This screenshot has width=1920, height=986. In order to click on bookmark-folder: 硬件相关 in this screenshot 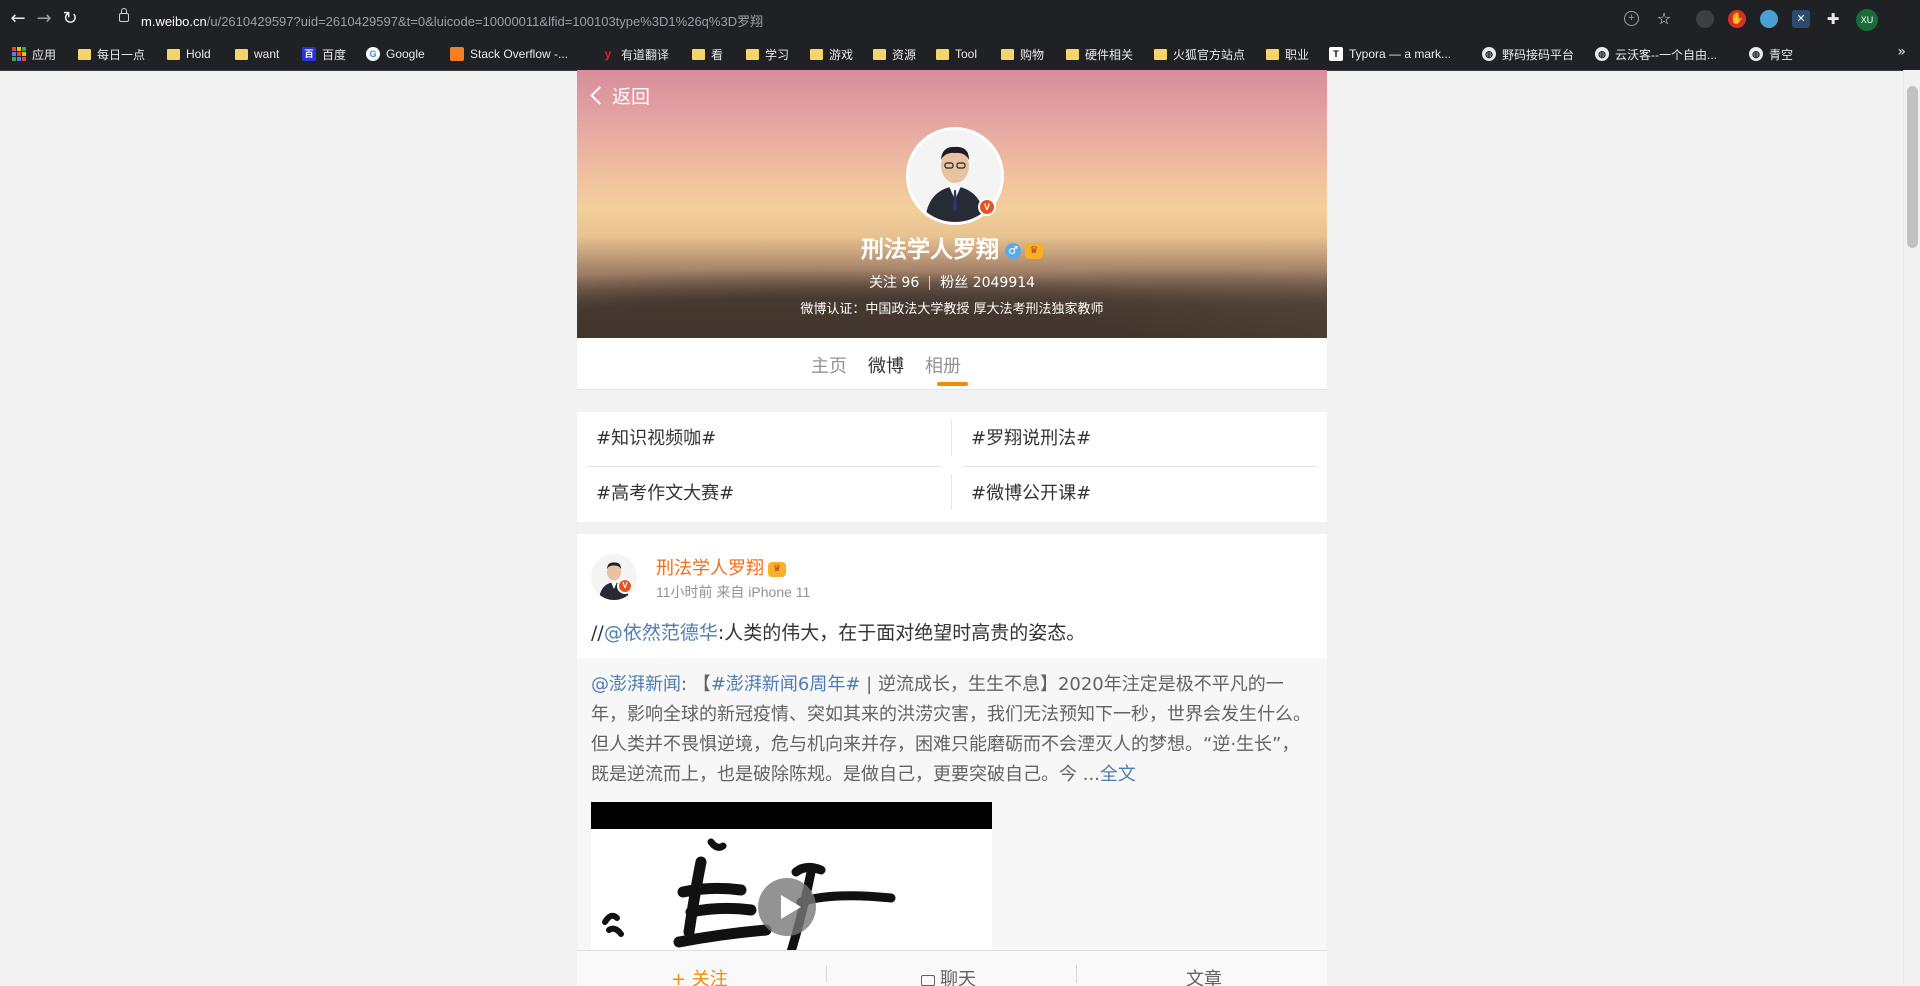, I will do `click(1099, 54)`.